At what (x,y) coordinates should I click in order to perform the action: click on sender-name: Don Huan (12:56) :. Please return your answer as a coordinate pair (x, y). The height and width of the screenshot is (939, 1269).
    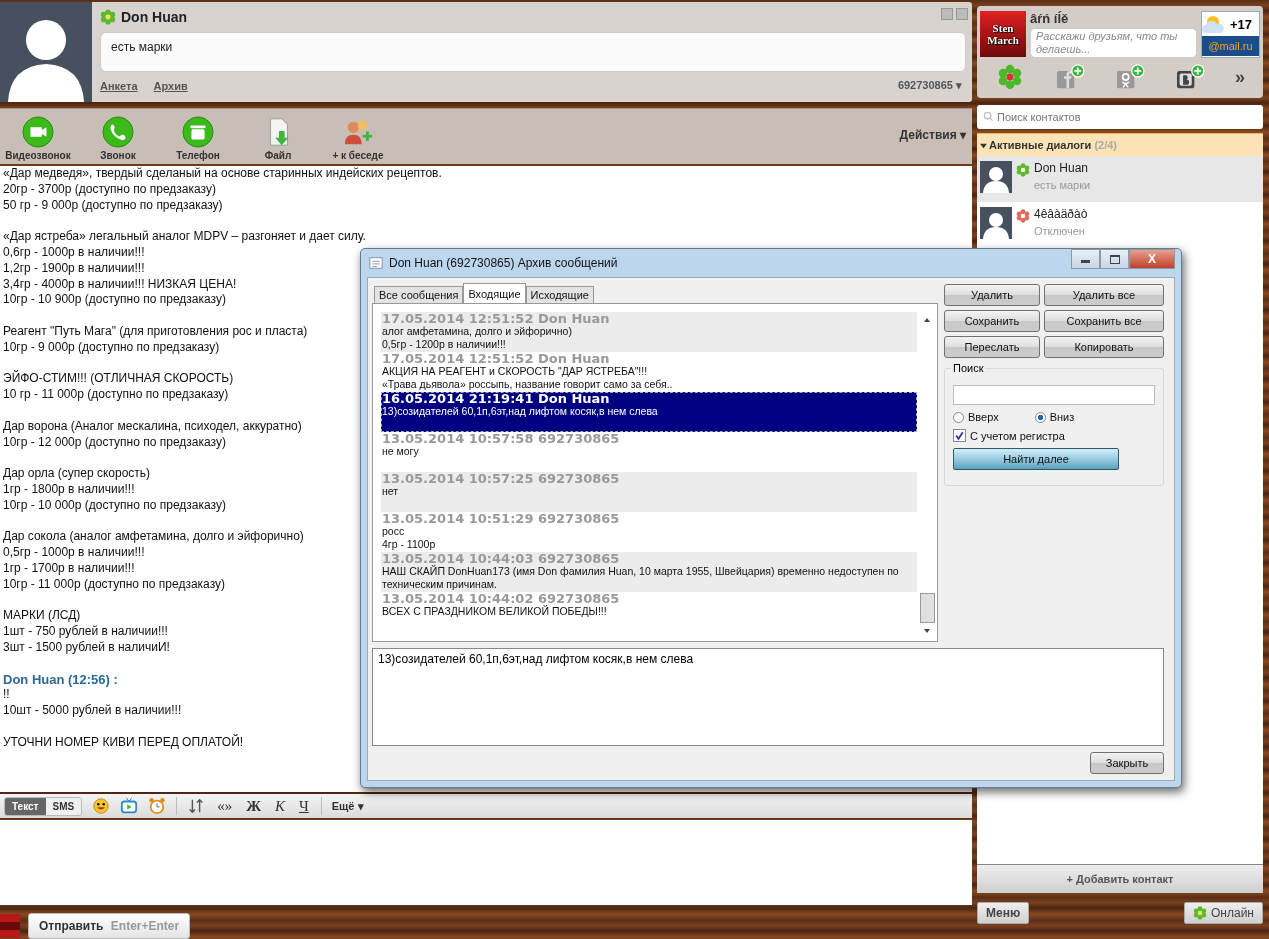
    Looking at the image, I should click on (61, 679).